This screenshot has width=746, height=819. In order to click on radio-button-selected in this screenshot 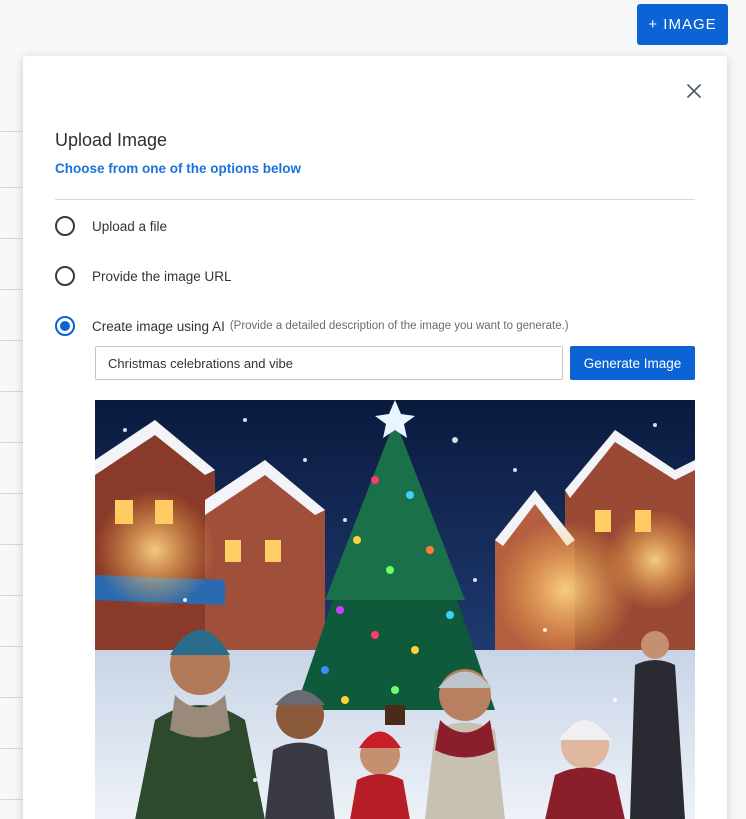, I will do `click(65, 326)`.